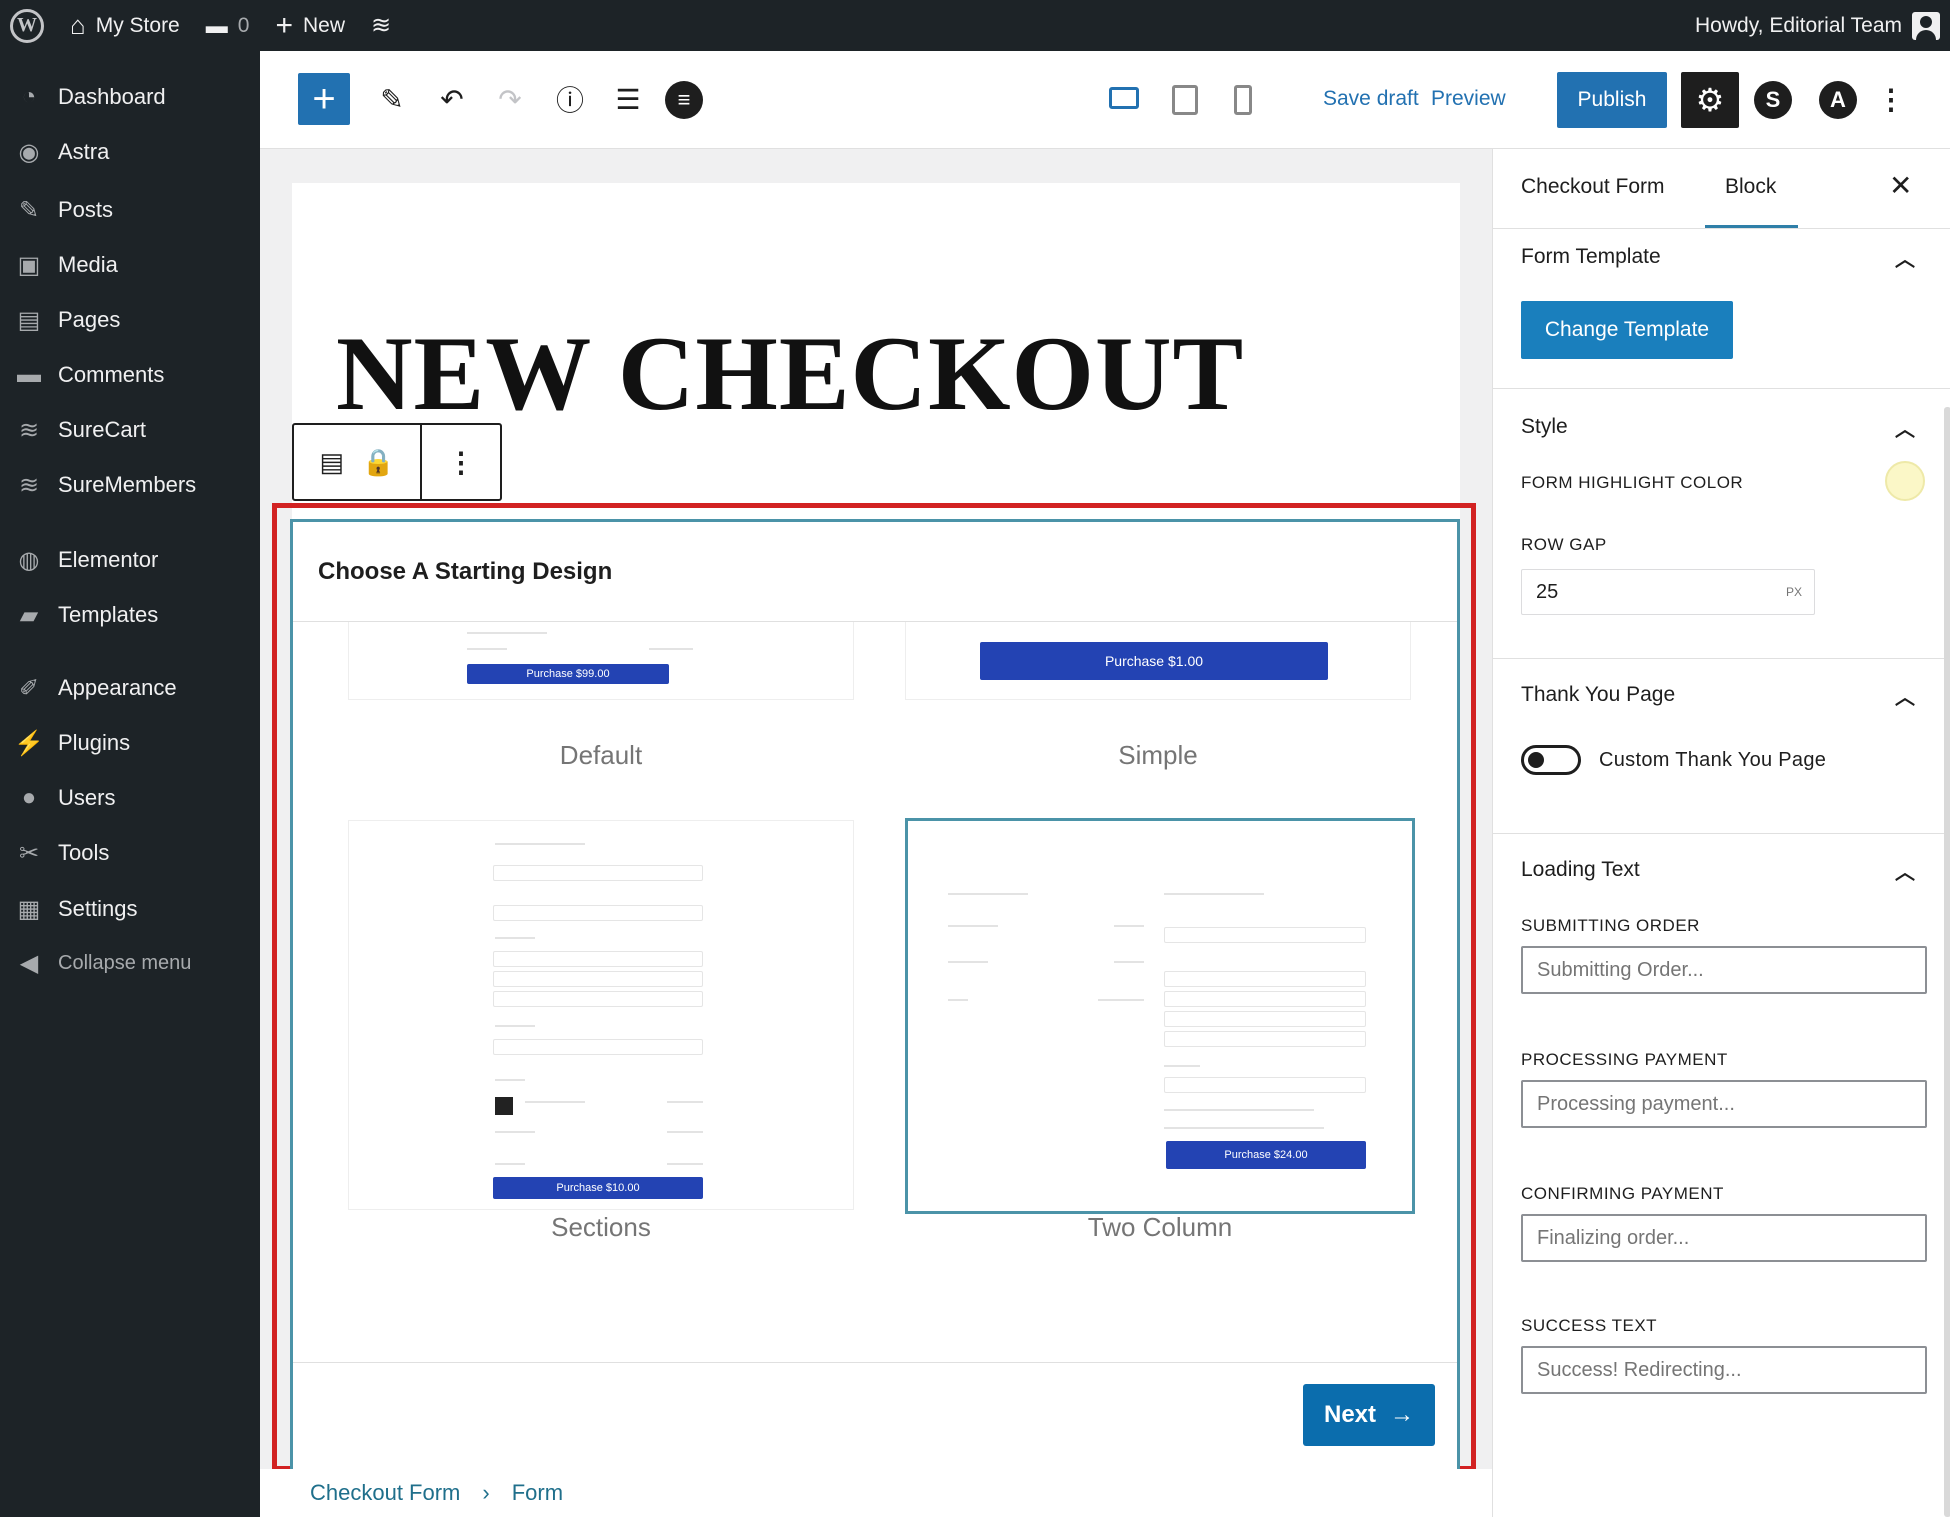 The image size is (1950, 1517). Describe the element at coordinates (130, 560) in the screenshot. I see `sidebar-item-elementor: ◍ Elementor` at that location.